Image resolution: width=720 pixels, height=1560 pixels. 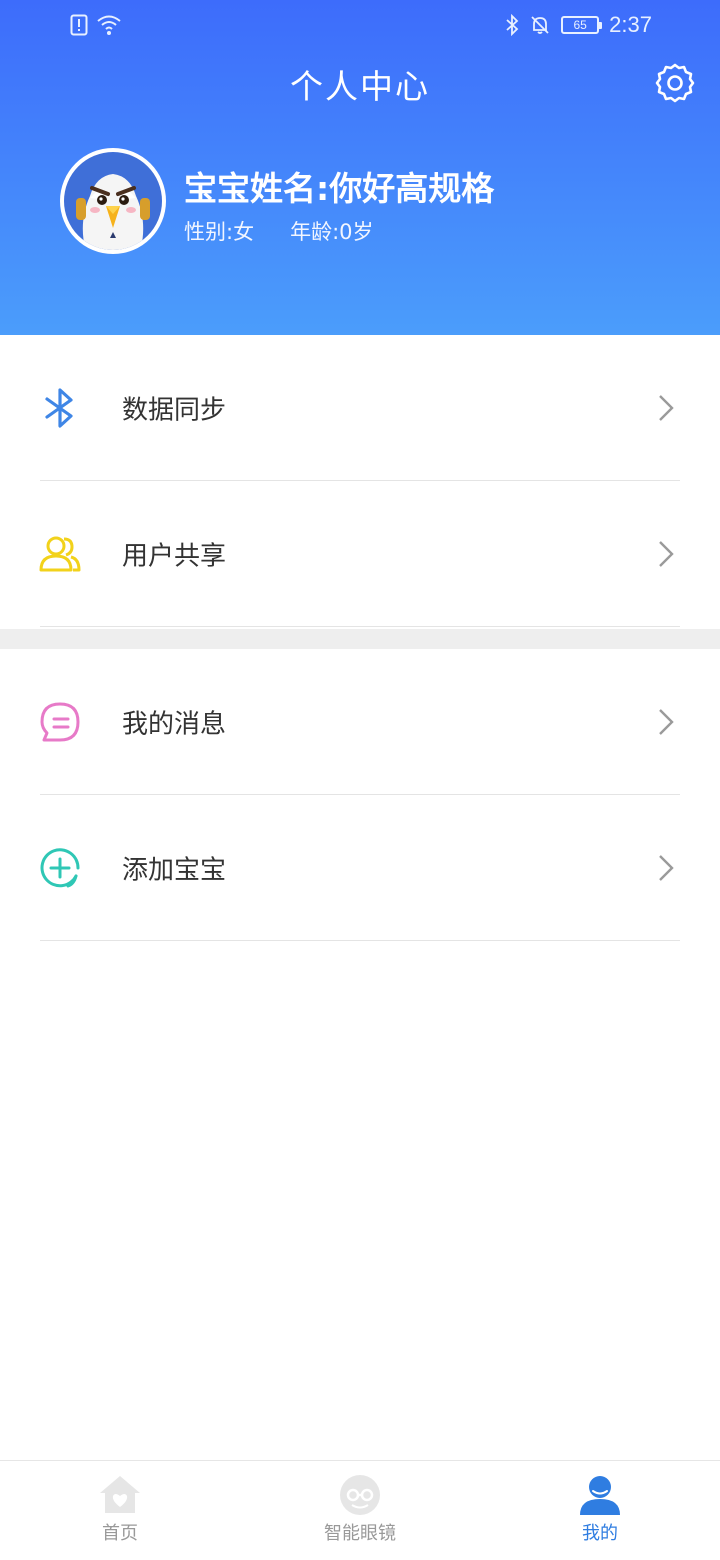 I want to click on menu-item-data-sync: 数据同步, so click(x=360, y=408).